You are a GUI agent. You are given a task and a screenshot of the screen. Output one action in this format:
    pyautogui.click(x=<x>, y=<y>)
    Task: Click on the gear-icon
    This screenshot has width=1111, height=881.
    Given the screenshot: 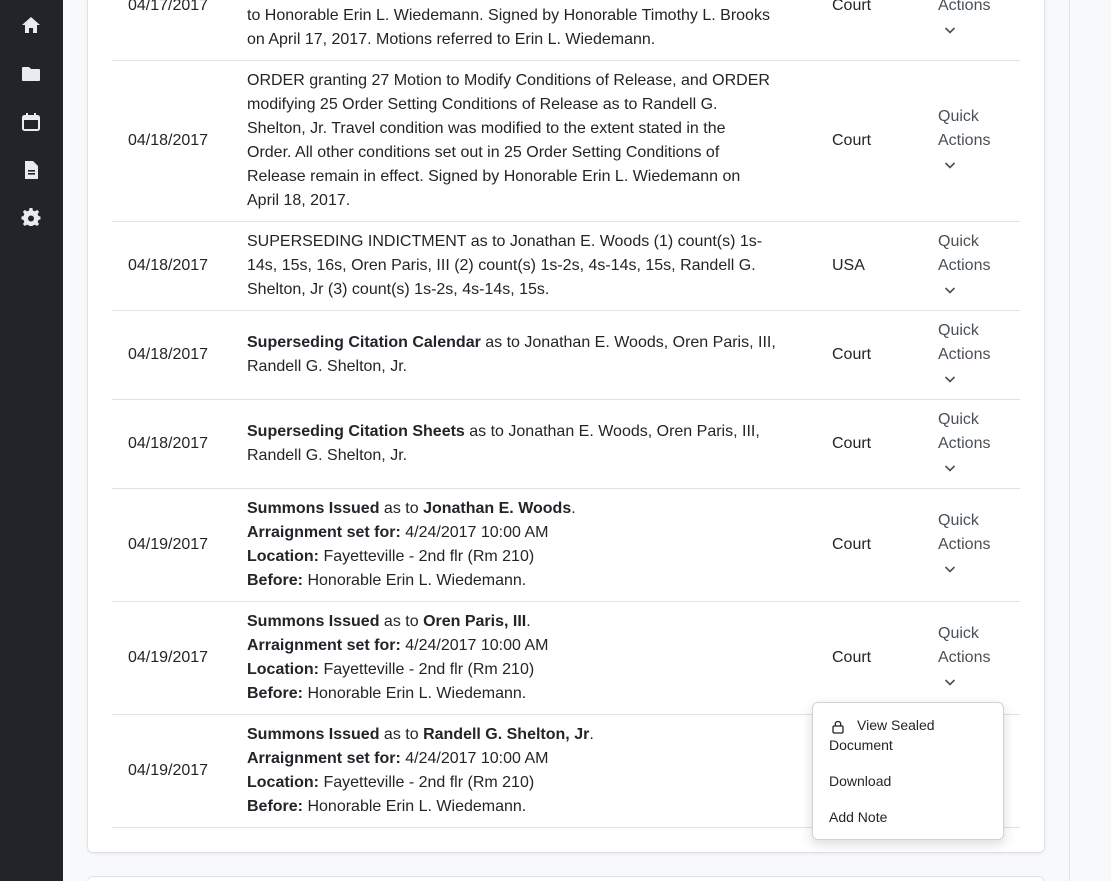 What is the action you would take?
    pyautogui.click(x=31, y=218)
    